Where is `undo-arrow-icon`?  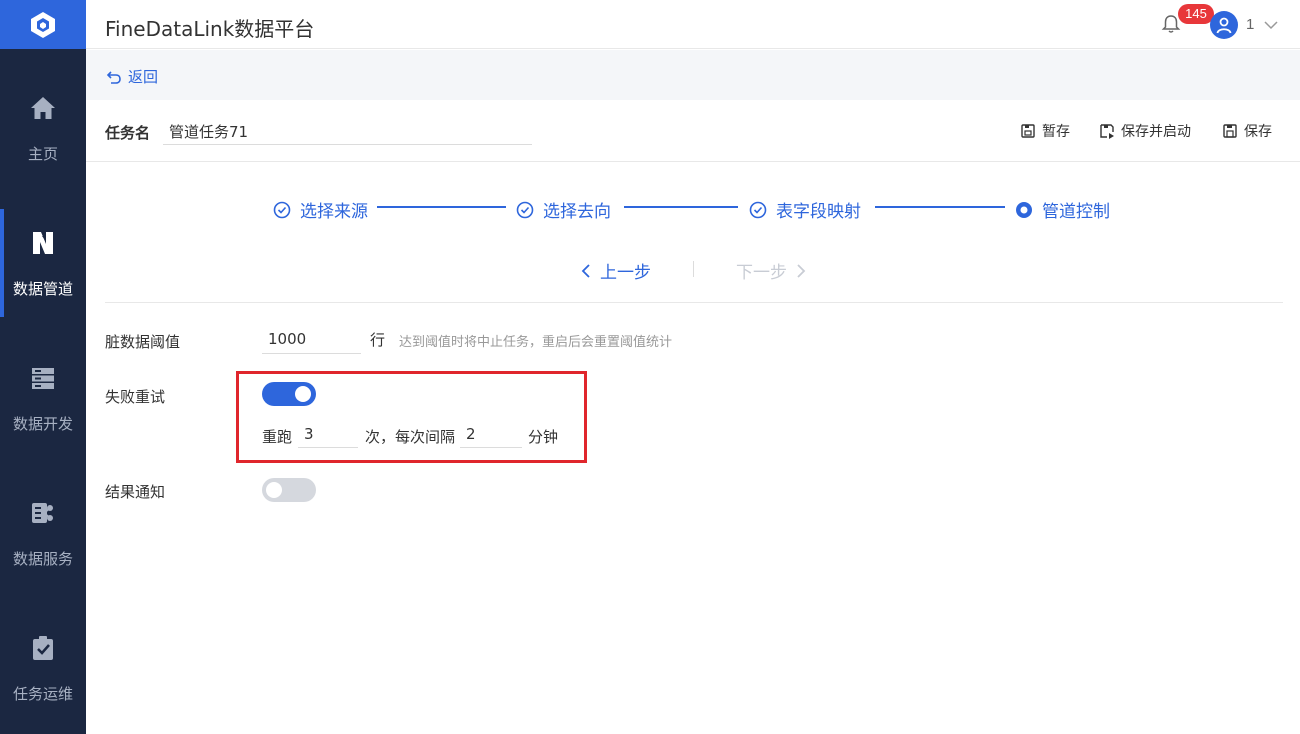 undo-arrow-icon is located at coordinates (113, 77).